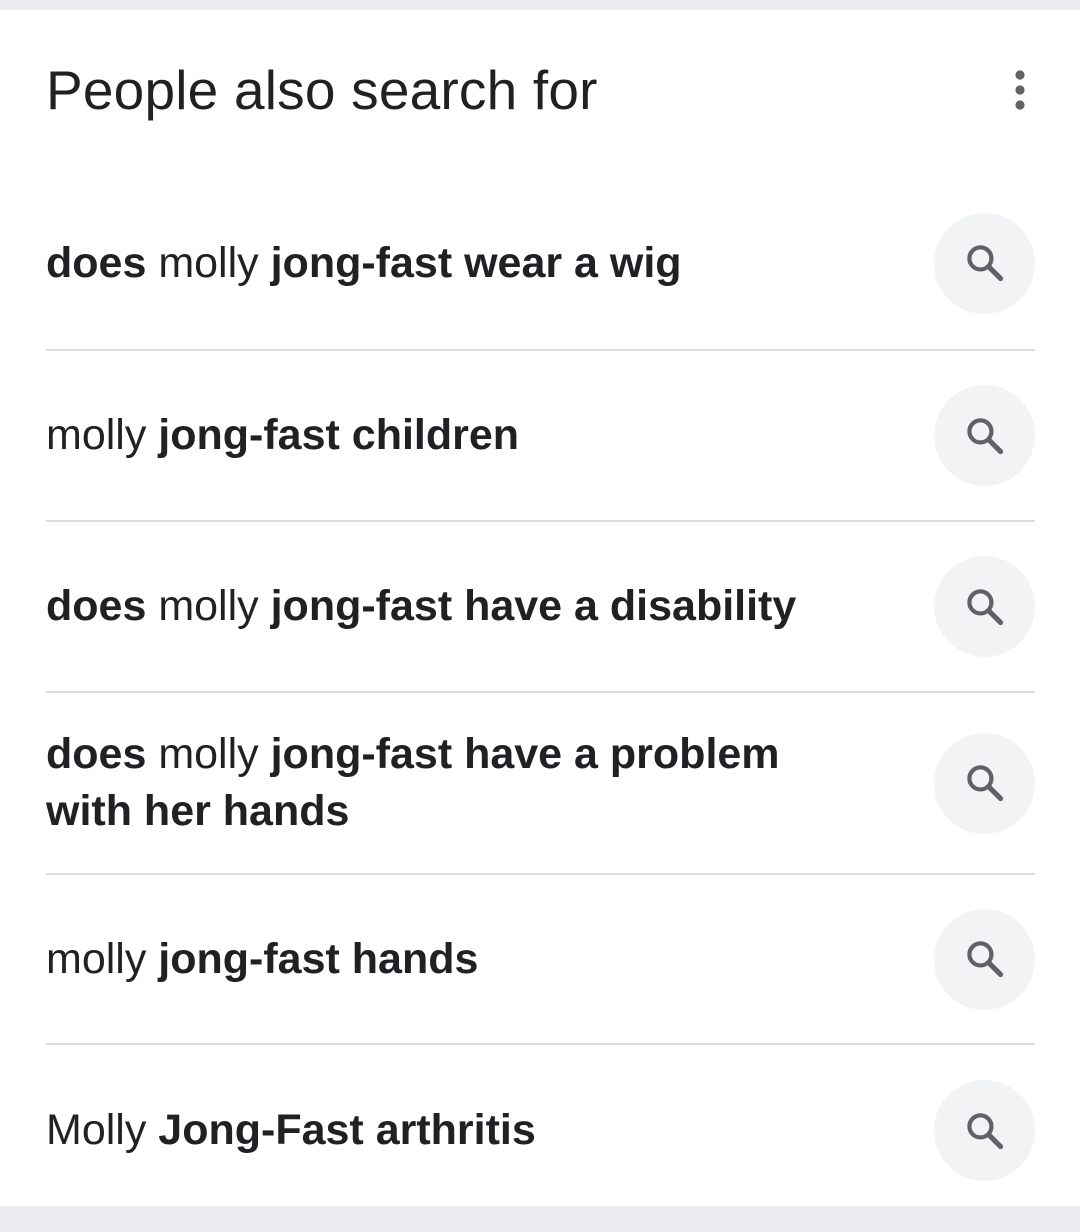  What do you see at coordinates (318, 958) in the screenshot?
I see `suggestion-text-part: jong-fast hands` at bounding box center [318, 958].